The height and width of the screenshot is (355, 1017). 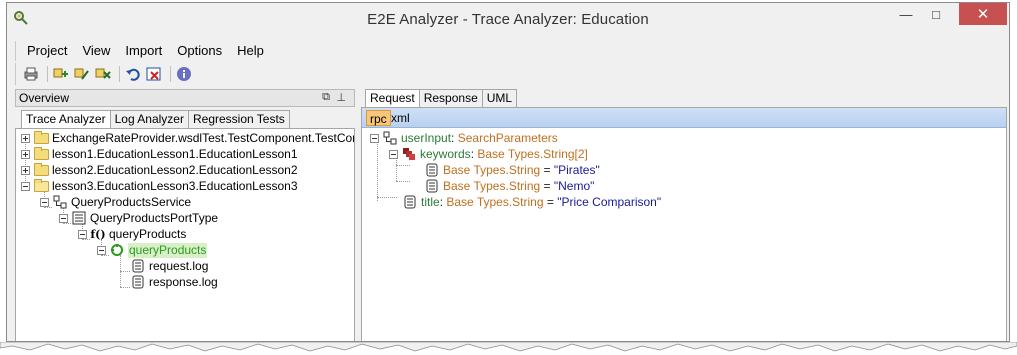 What do you see at coordinates (103, 74) in the screenshot?
I see `trace-remove-icon` at bounding box center [103, 74].